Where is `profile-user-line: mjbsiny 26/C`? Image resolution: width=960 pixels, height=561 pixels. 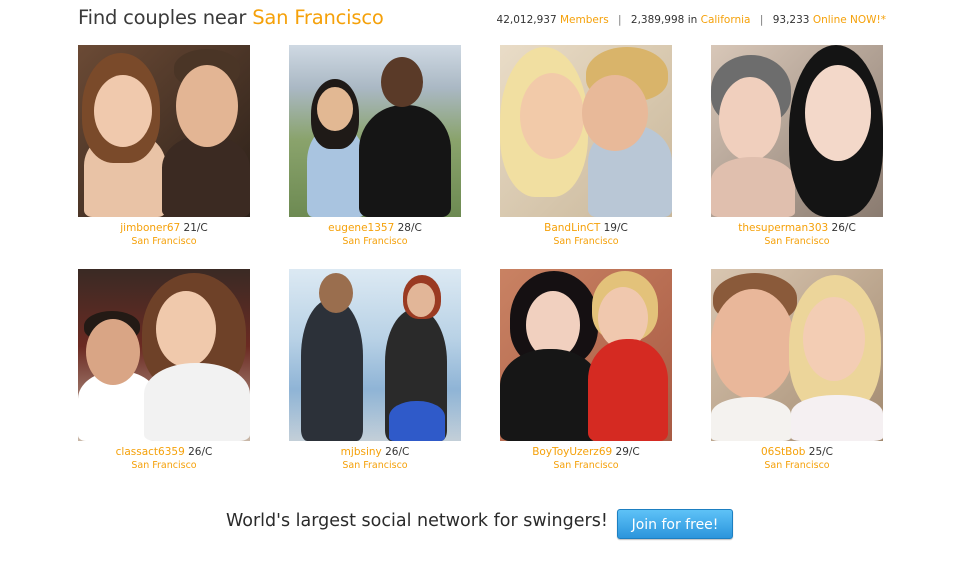
profile-user-line: mjbsiny 26/C is located at coordinates (375, 452).